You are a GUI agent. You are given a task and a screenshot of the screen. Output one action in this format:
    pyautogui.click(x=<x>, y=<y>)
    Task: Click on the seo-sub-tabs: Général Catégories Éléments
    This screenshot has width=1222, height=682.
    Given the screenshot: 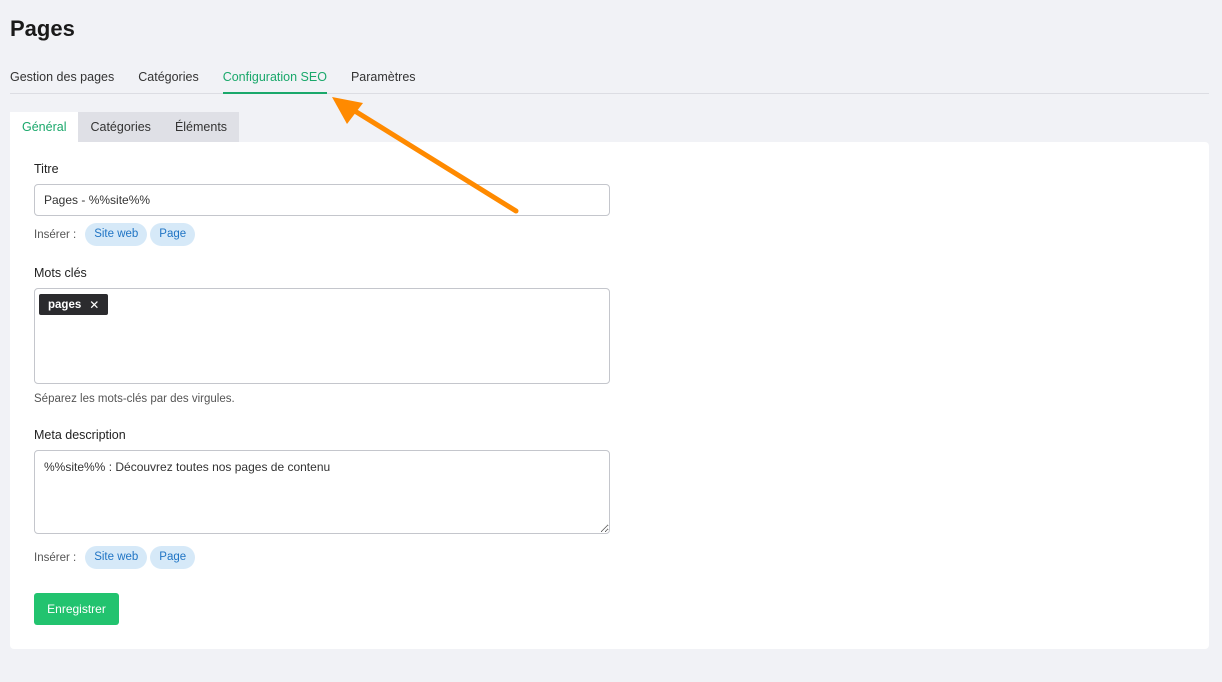 What is the action you would take?
    pyautogui.click(x=125, y=127)
    